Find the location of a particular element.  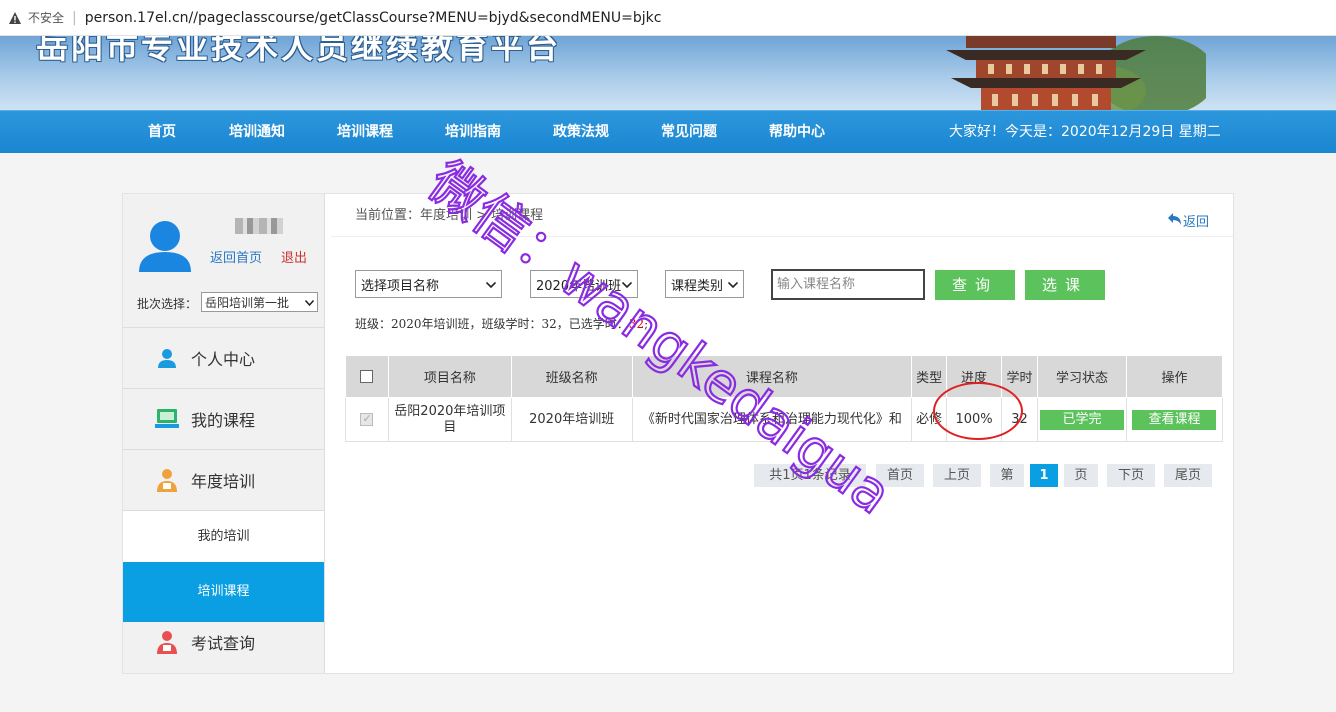

breadcrumb: 当前位置：年度培训 > 培训课程 is located at coordinates (449, 215).